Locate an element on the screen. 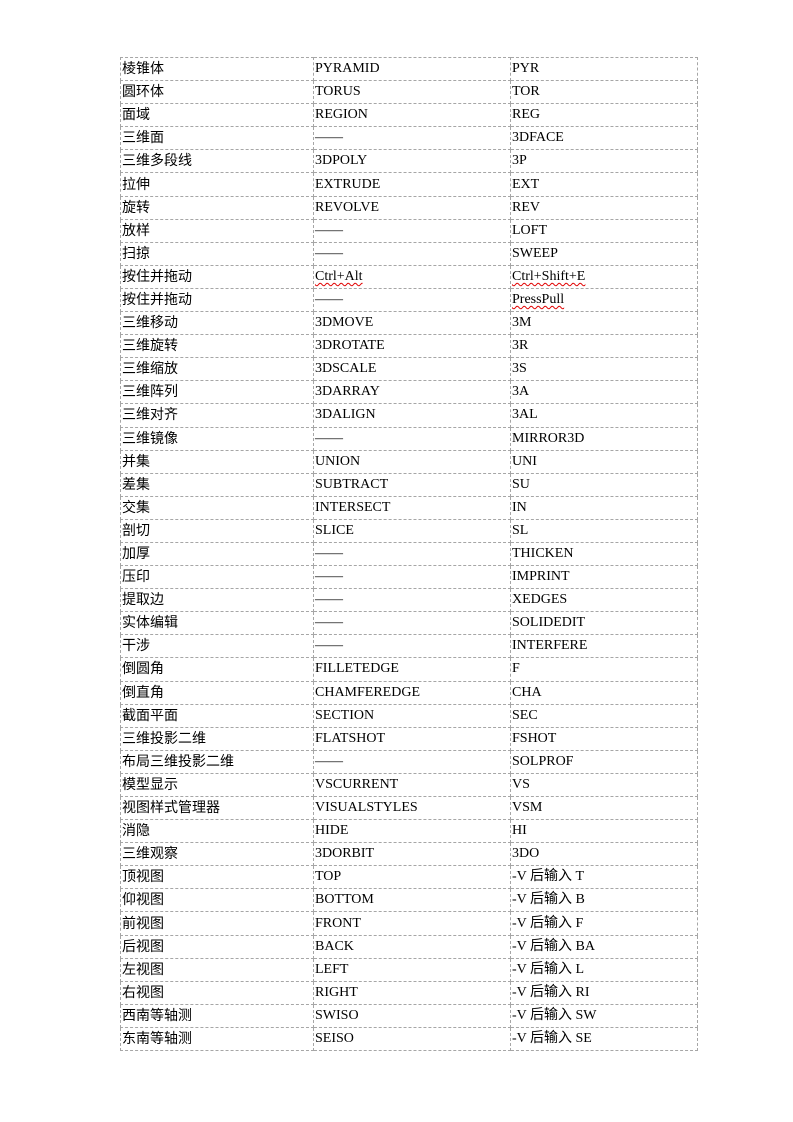 The width and height of the screenshot is (793, 1122). cell-feature-name: 扫掠 is located at coordinates (217, 253).